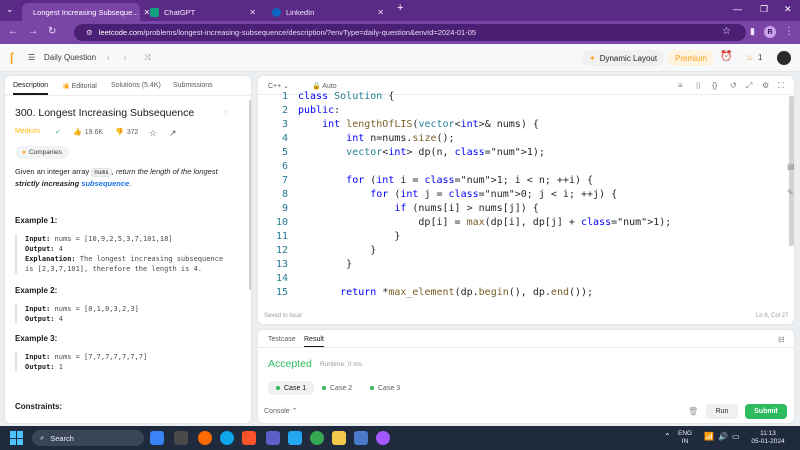 This screenshot has width=800, height=450. Describe the element at coordinates (723, 437) in the screenshot. I see `volume-icon: 🔊` at that location.